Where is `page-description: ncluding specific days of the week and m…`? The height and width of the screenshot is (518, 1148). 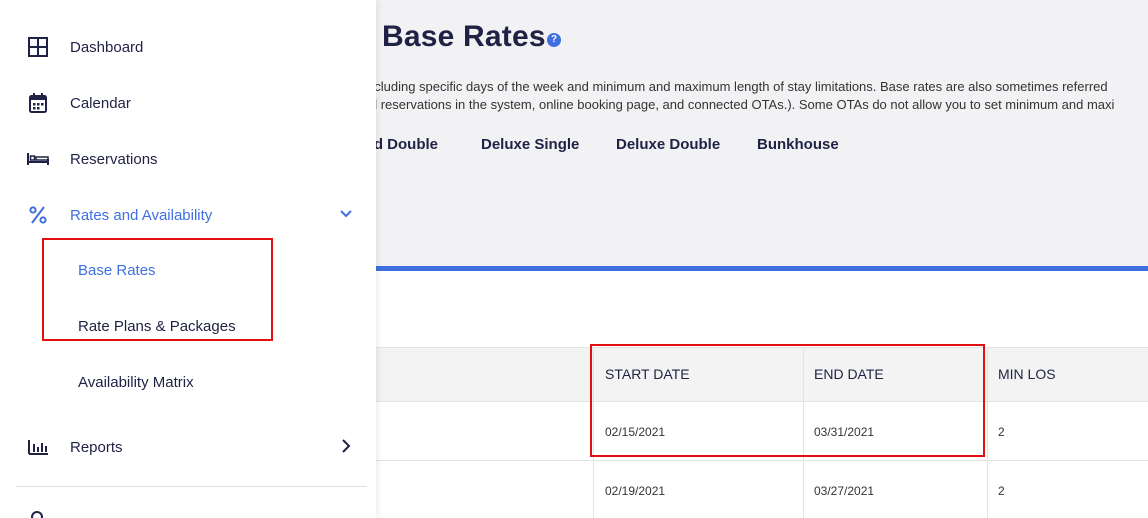
page-description: ncluding specific days of the week and m… is located at coordinates (737, 86).